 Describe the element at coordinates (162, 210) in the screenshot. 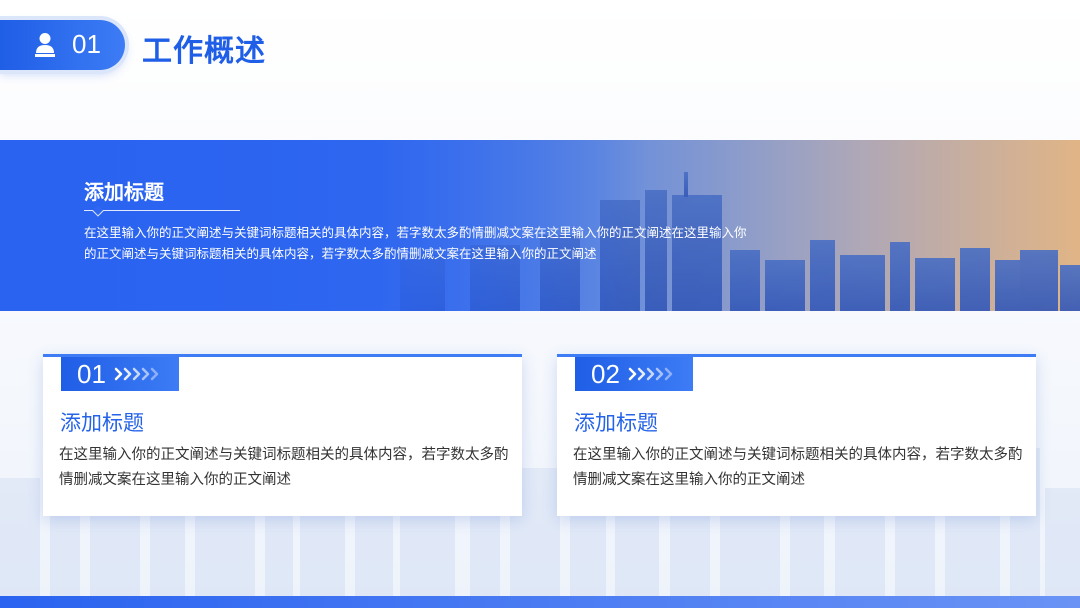

I see `banner-divider` at that location.